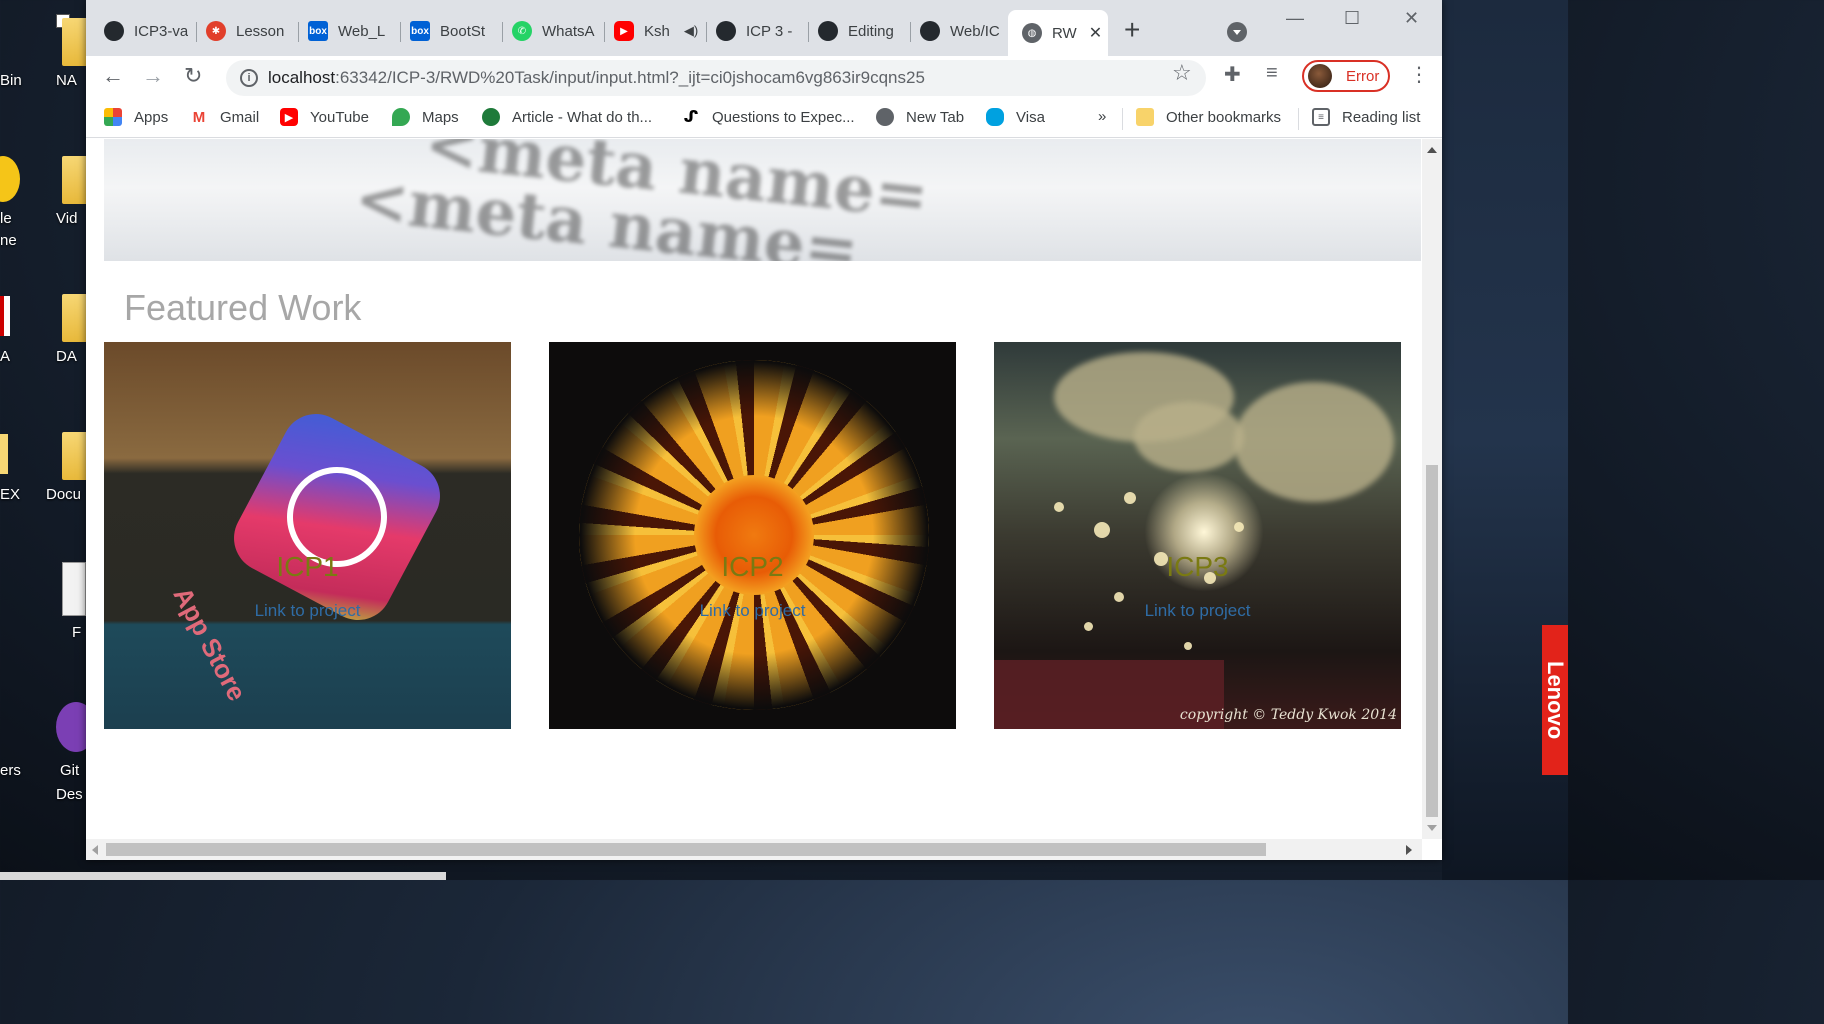 Image resolution: width=1824 pixels, height=1024 pixels. Describe the element at coordinates (440, 117) in the screenshot. I see `bookmark-label: Maps` at that location.